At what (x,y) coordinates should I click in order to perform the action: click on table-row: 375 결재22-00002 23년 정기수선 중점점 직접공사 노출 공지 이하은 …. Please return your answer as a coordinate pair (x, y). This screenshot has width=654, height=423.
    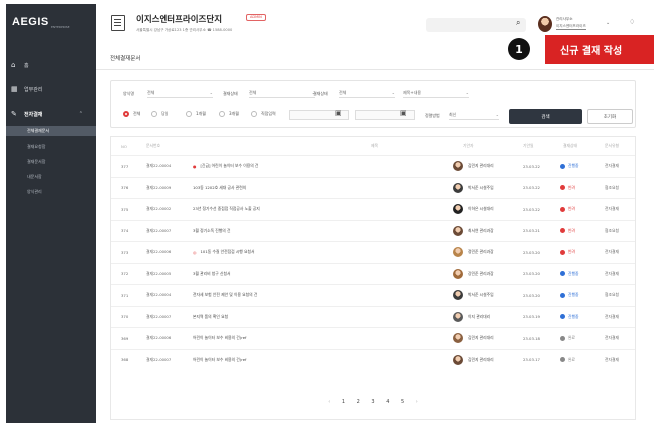
    Looking at the image, I should click on (373, 209).